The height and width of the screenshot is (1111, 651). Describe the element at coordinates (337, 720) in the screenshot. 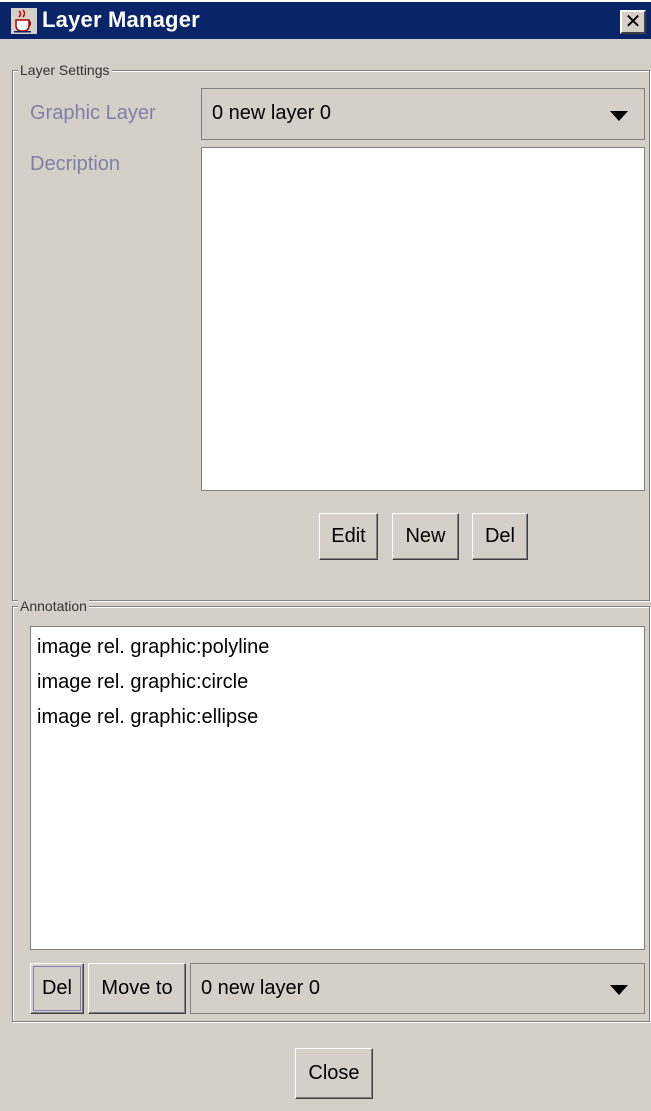

I see `list-item: image rel. graphic:ellipse` at that location.